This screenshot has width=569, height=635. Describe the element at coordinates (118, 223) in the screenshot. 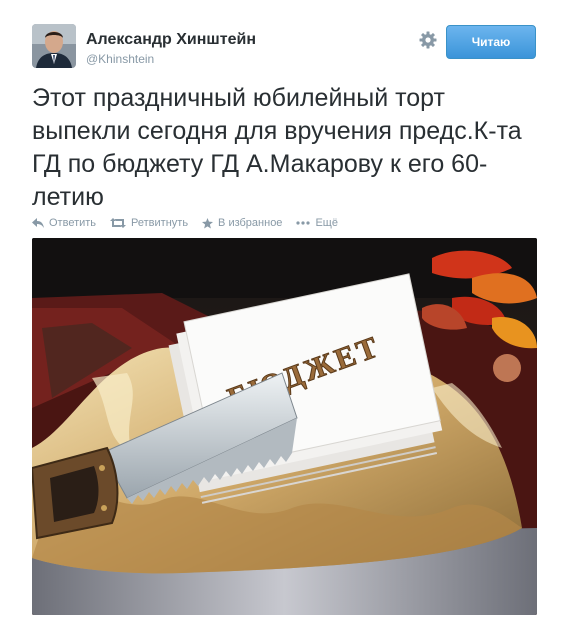

I see `retweet-icon` at that location.